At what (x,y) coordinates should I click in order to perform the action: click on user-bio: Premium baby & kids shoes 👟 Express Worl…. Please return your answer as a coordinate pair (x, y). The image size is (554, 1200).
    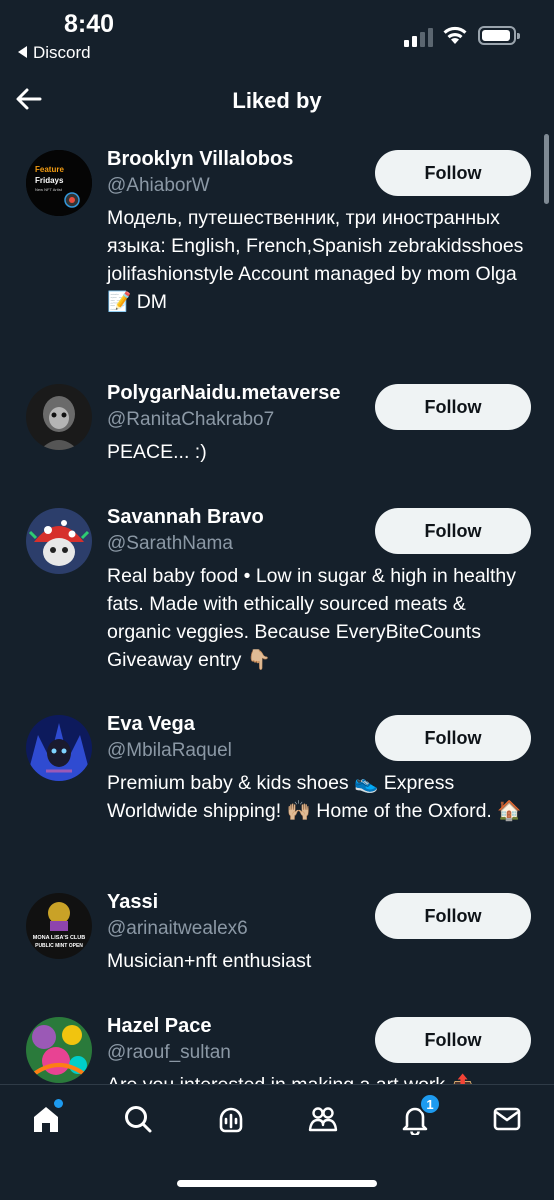
    Looking at the image, I should click on (314, 797).